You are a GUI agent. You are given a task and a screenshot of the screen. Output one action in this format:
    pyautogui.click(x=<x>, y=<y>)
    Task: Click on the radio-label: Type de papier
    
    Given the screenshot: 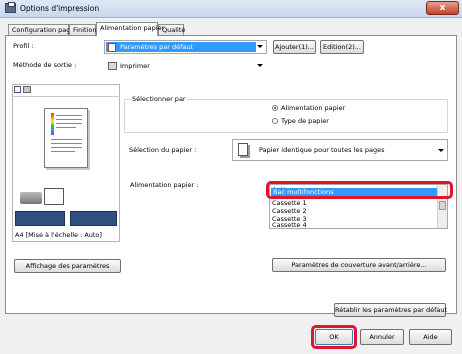 What is the action you would take?
    pyautogui.click(x=305, y=121)
    